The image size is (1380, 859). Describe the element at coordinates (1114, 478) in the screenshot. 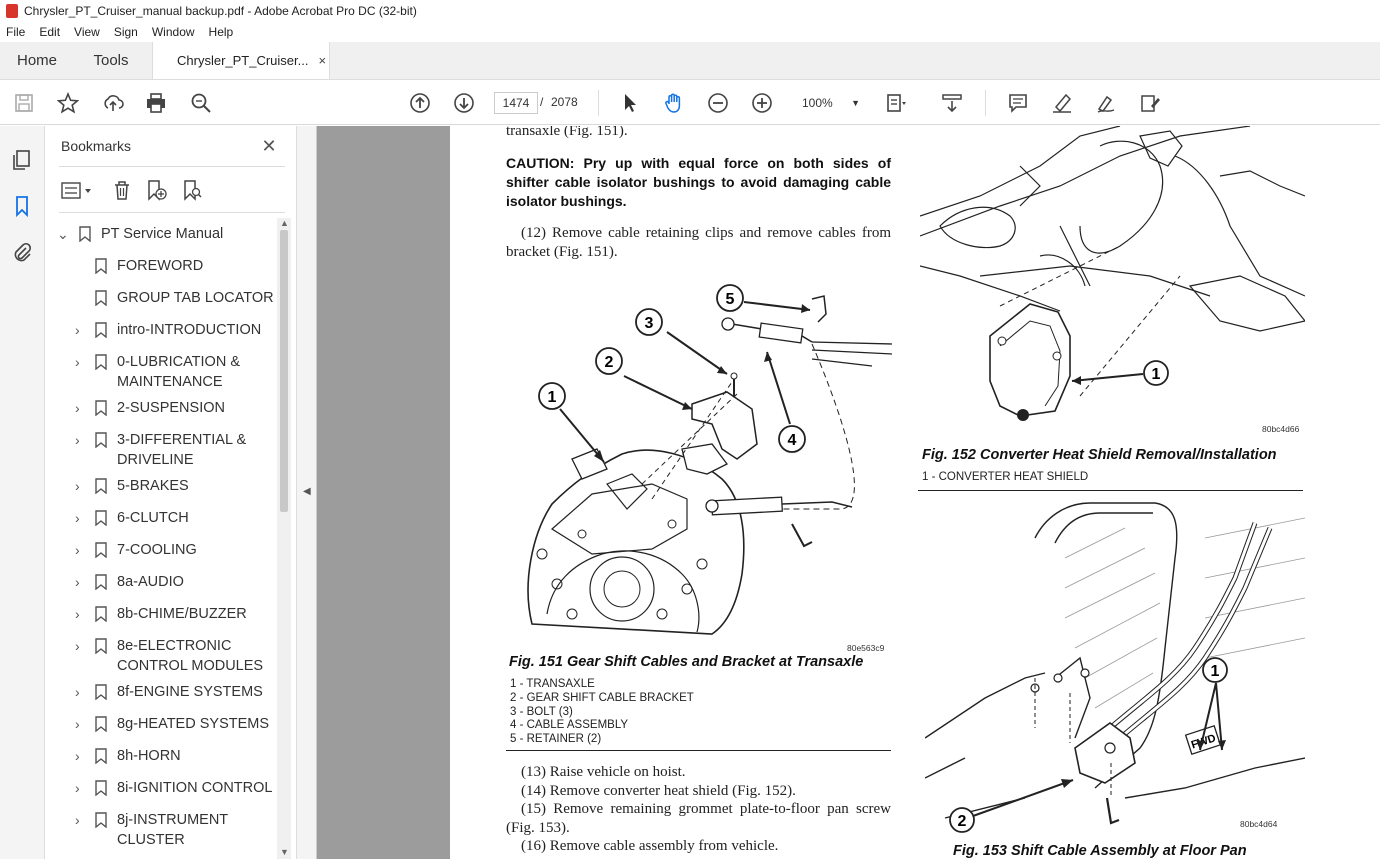

I see `figure-152-legend: 1 - CONVERTER HEAT SHIELD` at that location.